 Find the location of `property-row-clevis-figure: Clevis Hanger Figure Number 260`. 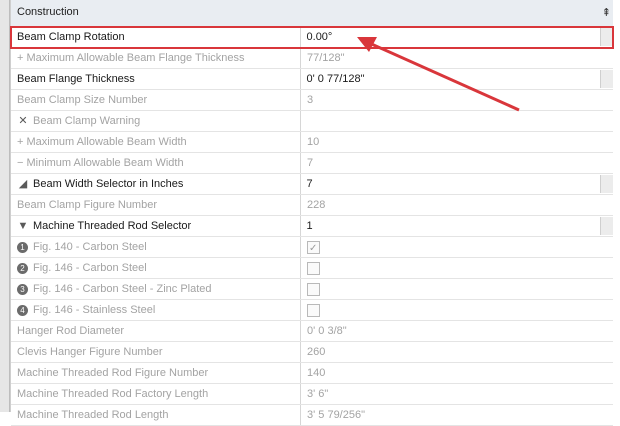

property-row-clevis-figure: Clevis Hanger Figure Number 260 is located at coordinates (312, 352).